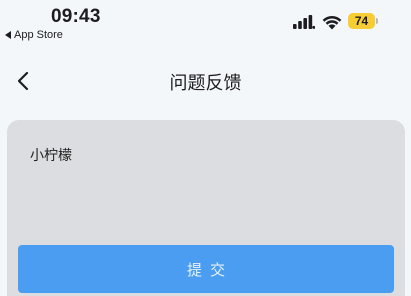 This screenshot has width=411, height=296. I want to click on back-to-app-store: App Store, so click(34, 35).